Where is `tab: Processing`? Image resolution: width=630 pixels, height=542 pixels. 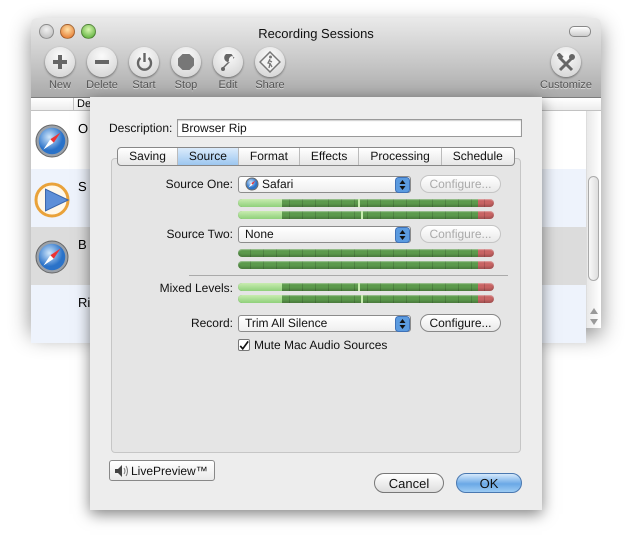
tab: Processing is located at coordinates (399, 156).